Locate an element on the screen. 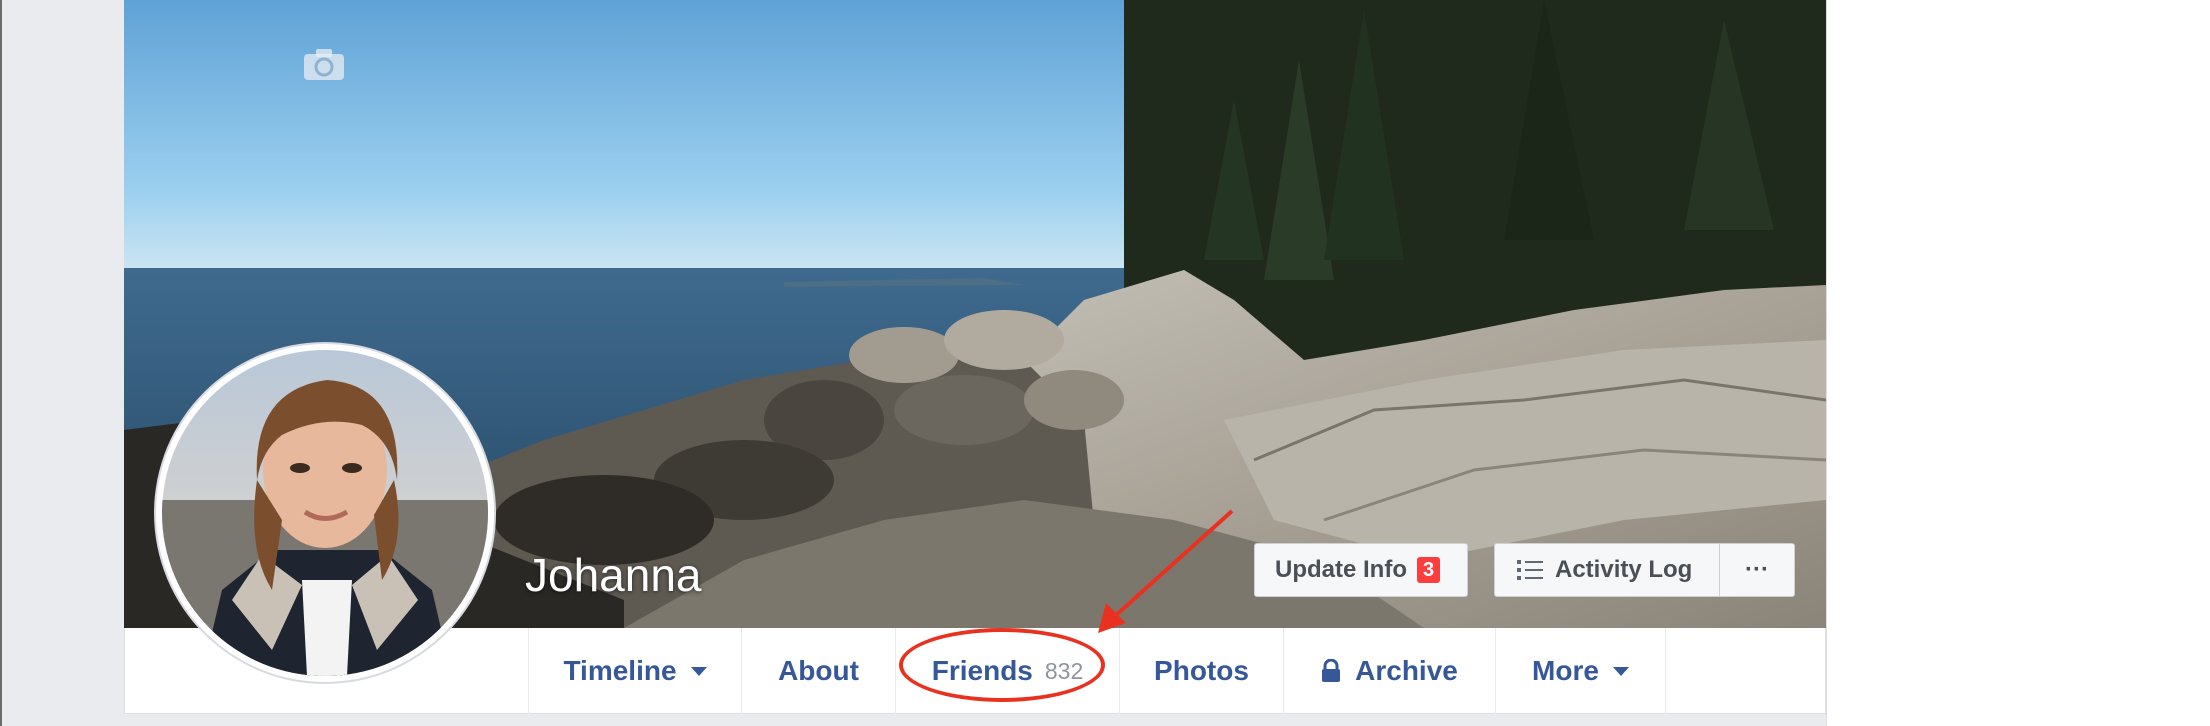 The image size is (2210, 726). tab-label: Friends is located at coordinates (982, 670).